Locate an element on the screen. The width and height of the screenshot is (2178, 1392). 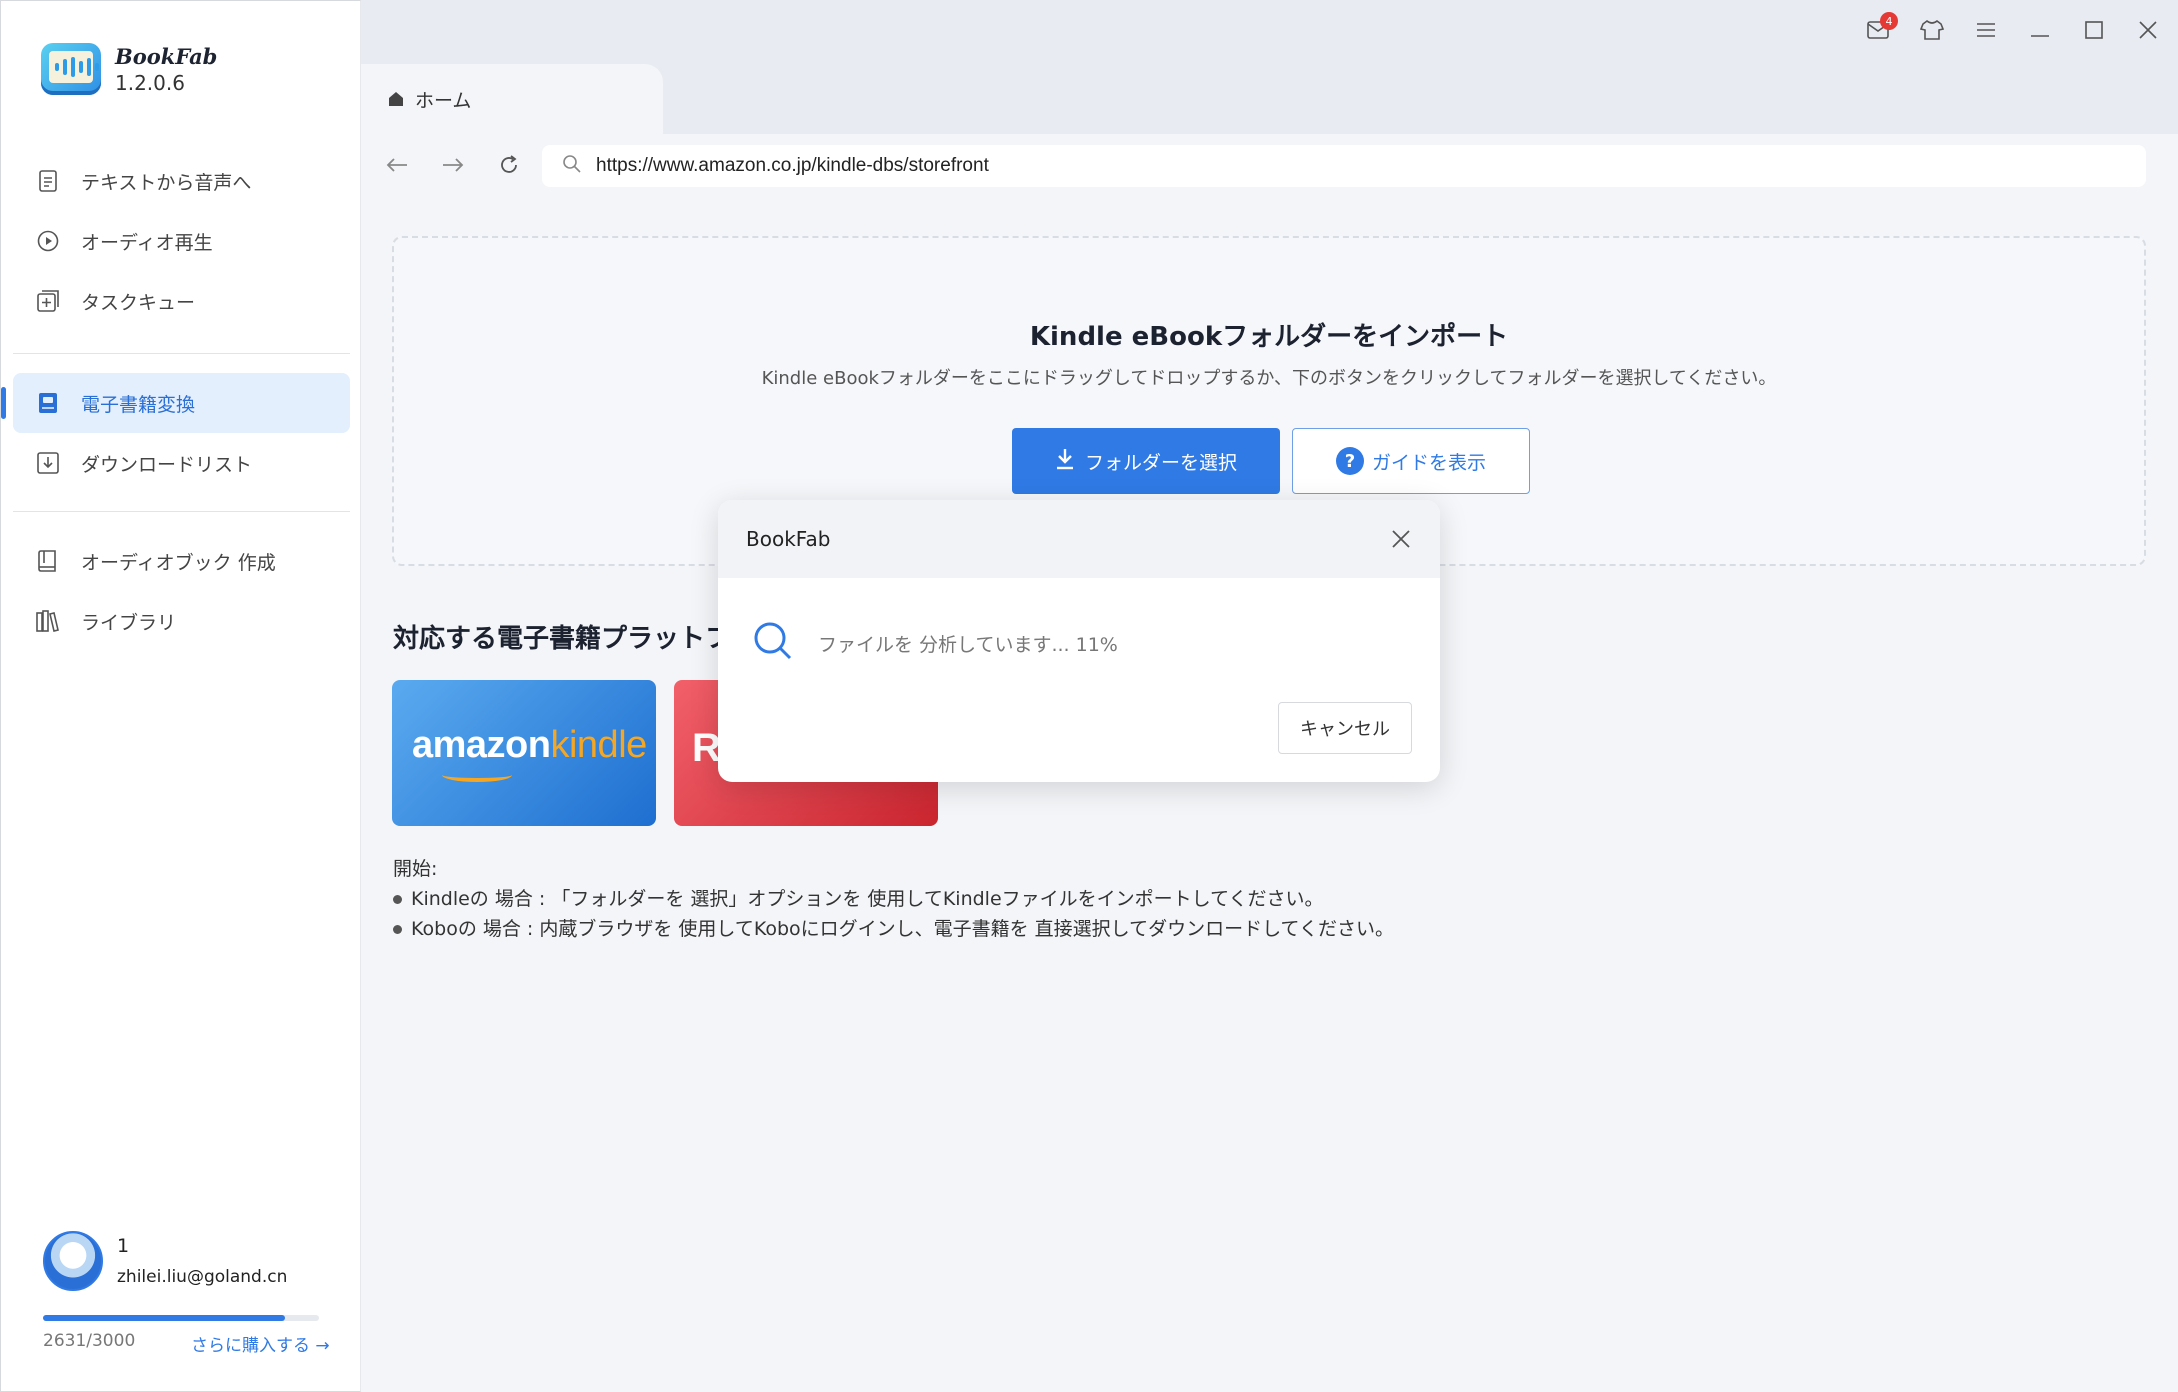
app-logo-icon is located at coordinates (71, 69).